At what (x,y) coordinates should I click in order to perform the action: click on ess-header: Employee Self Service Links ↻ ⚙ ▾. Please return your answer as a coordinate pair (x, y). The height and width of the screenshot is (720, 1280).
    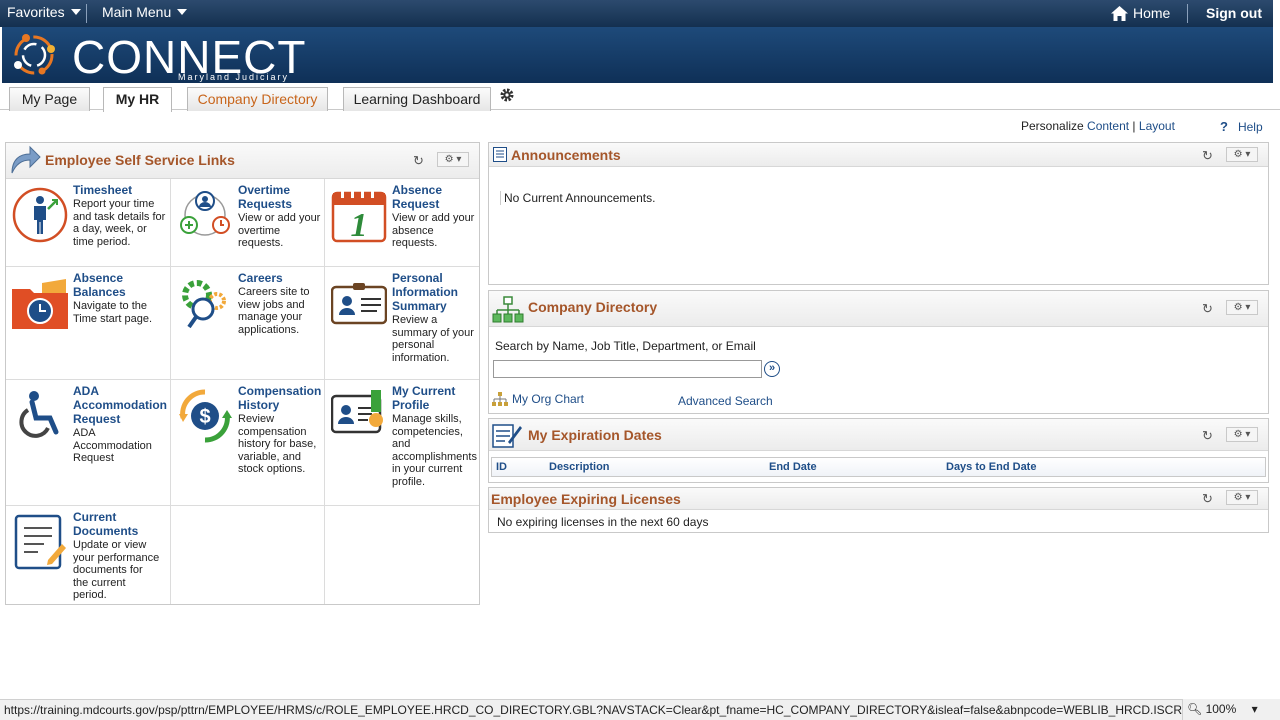
    Looking at the image, I should click on (242, 161).